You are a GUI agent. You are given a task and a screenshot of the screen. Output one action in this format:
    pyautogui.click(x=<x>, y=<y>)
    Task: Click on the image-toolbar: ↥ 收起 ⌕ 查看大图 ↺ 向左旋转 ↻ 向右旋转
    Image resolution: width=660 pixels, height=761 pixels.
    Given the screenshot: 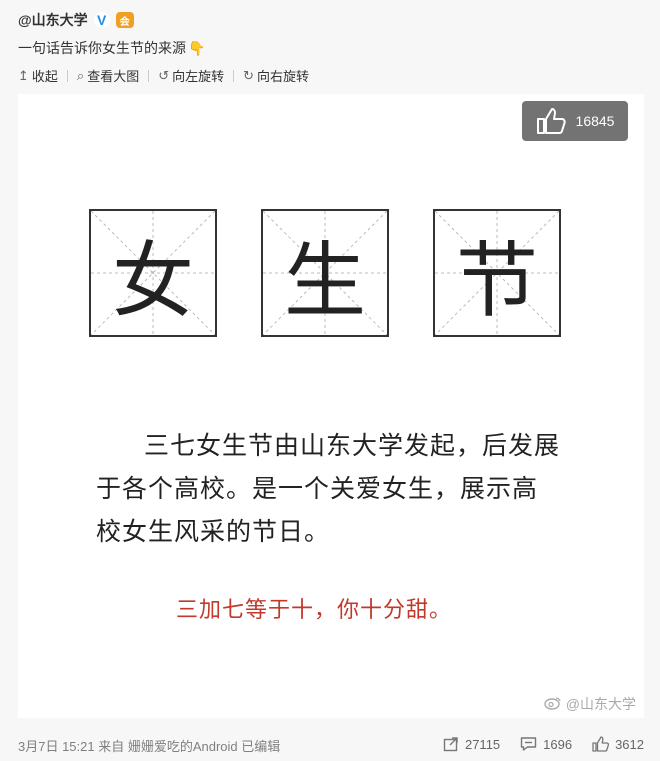 What is the action you would take?
    pyautogui.click(x=163, y=75)
    